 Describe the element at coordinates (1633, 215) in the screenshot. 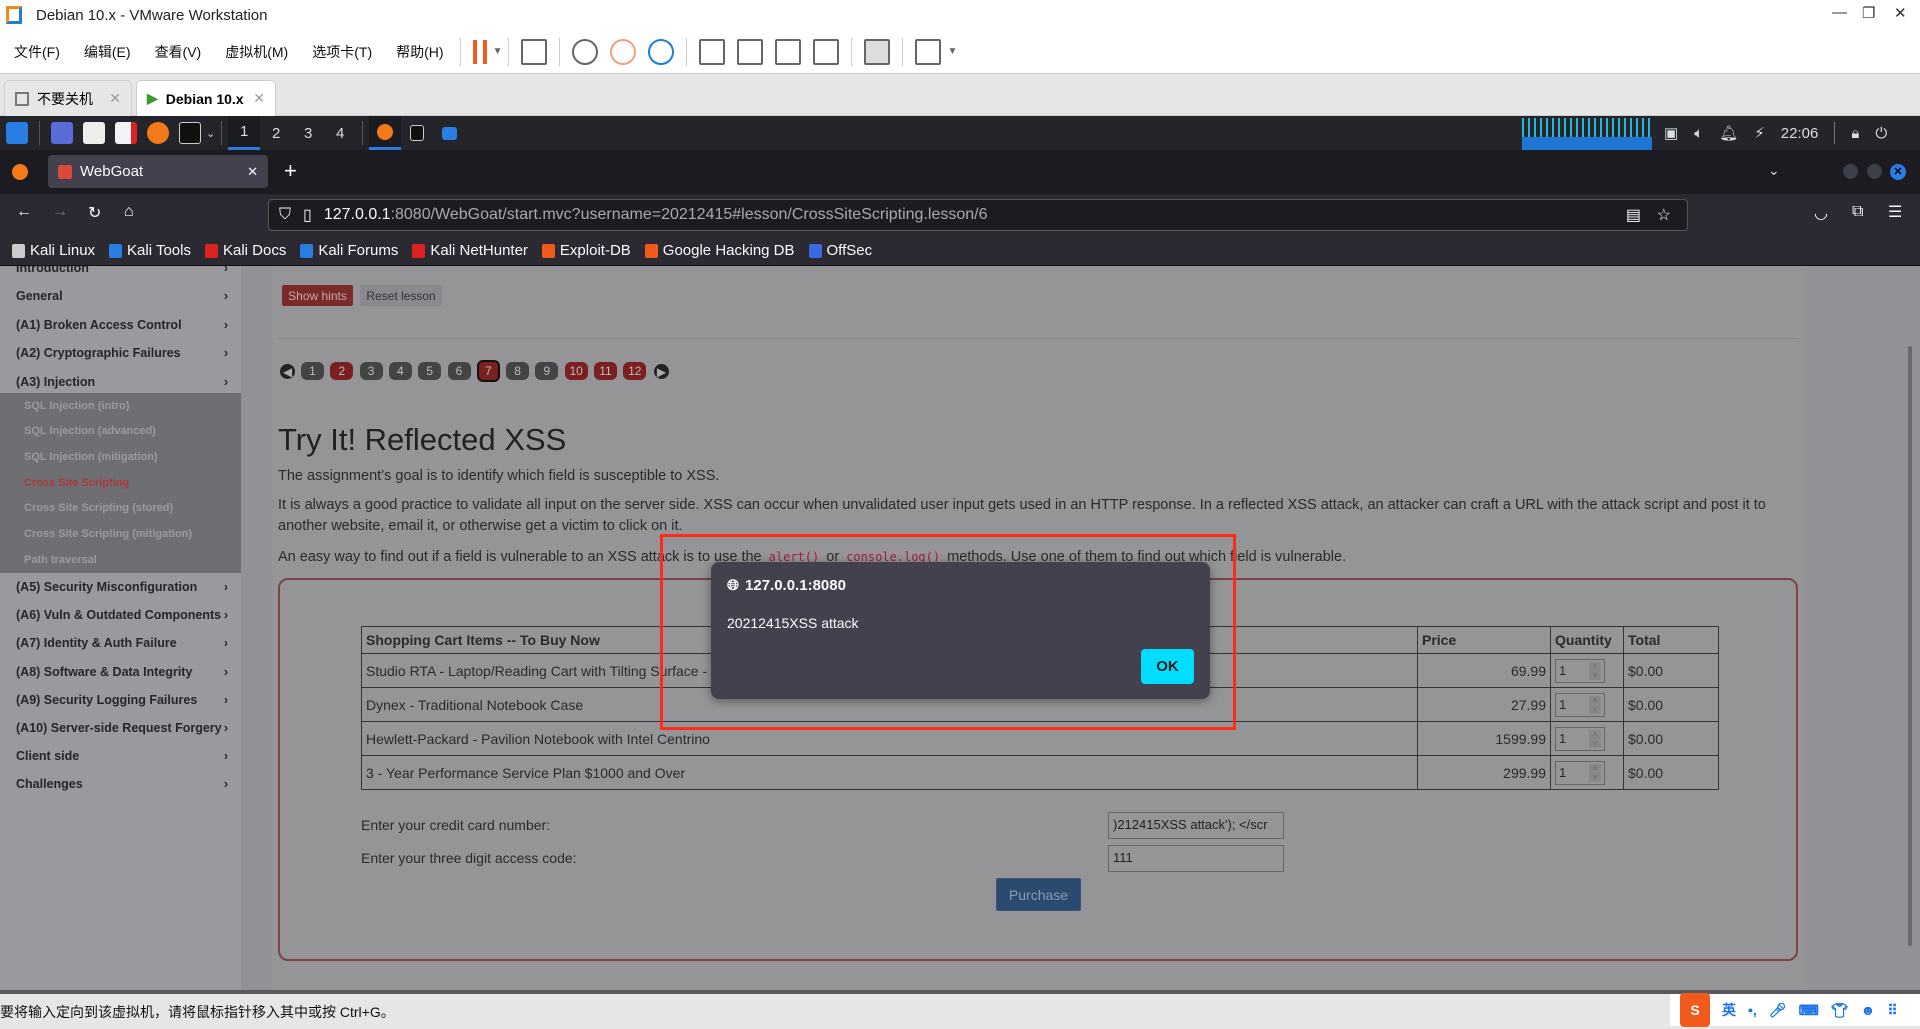

I see `reader-view-icon: ▤` at that location.